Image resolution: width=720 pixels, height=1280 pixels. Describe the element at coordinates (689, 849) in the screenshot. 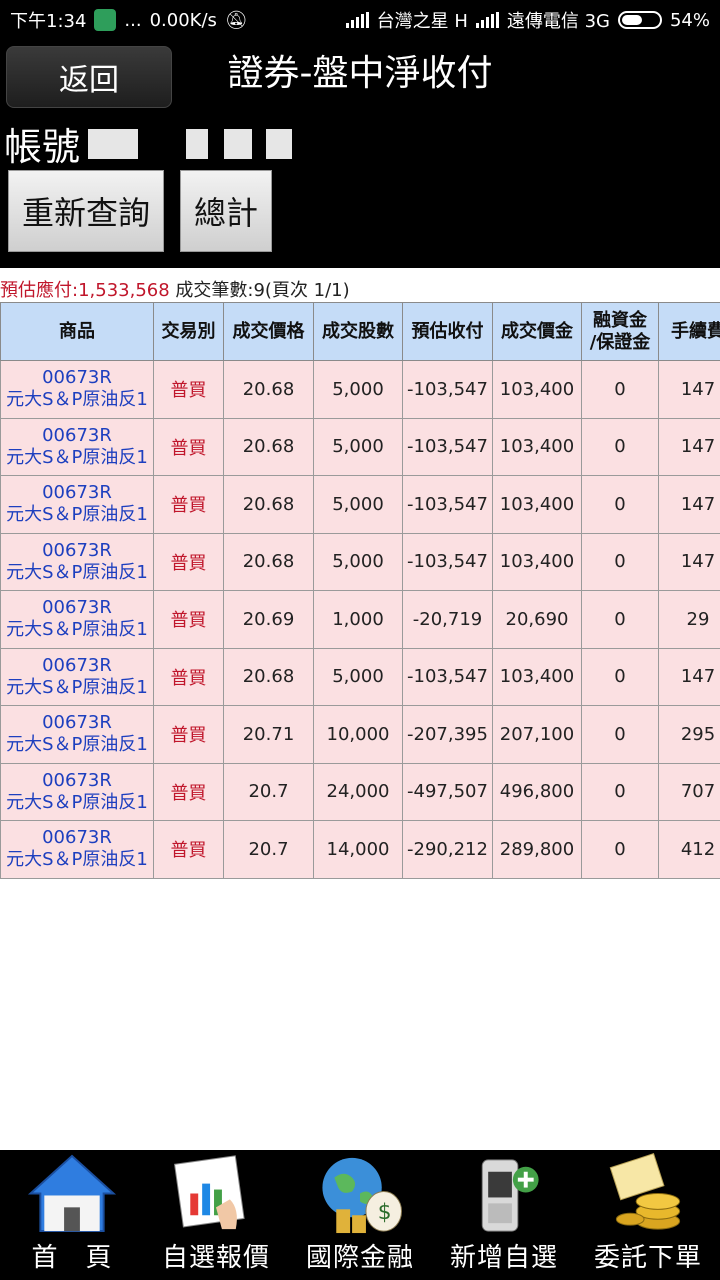

I see `fee-amount: 412` at that location.